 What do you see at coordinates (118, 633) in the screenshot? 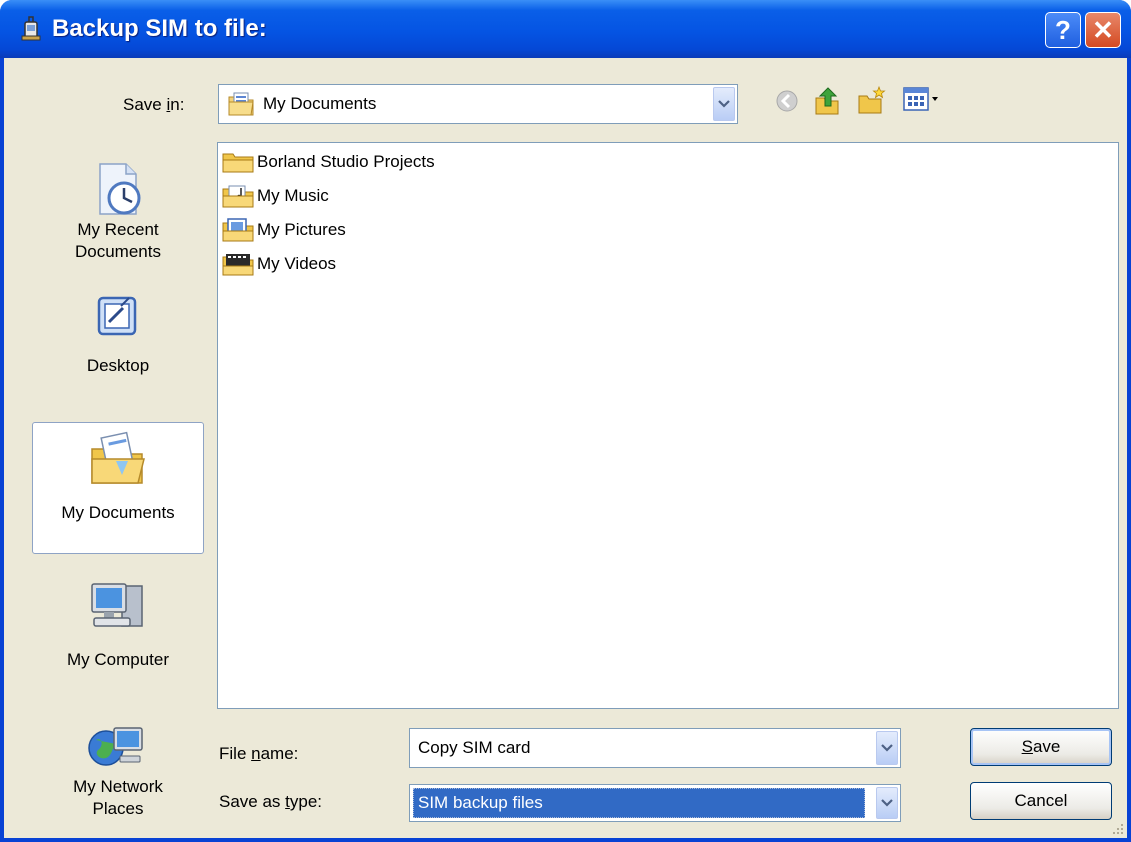
I see `place-my-computer: My Computer` at bounding box center [118, 633].